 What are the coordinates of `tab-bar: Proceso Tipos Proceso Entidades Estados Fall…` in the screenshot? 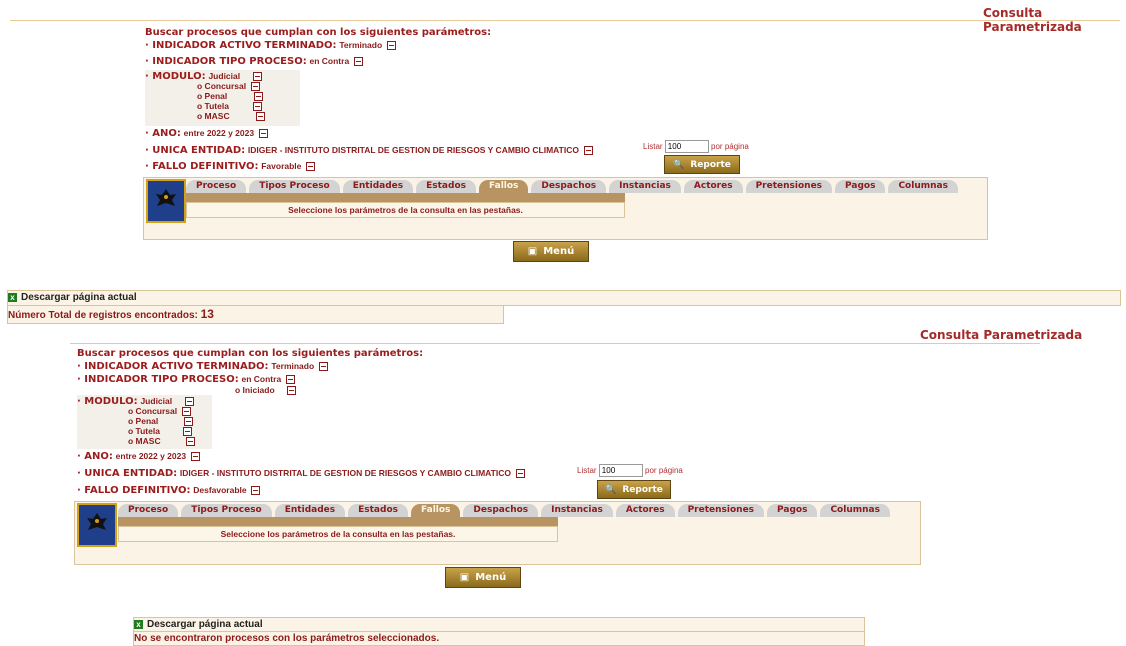 It's located at (572, 186).